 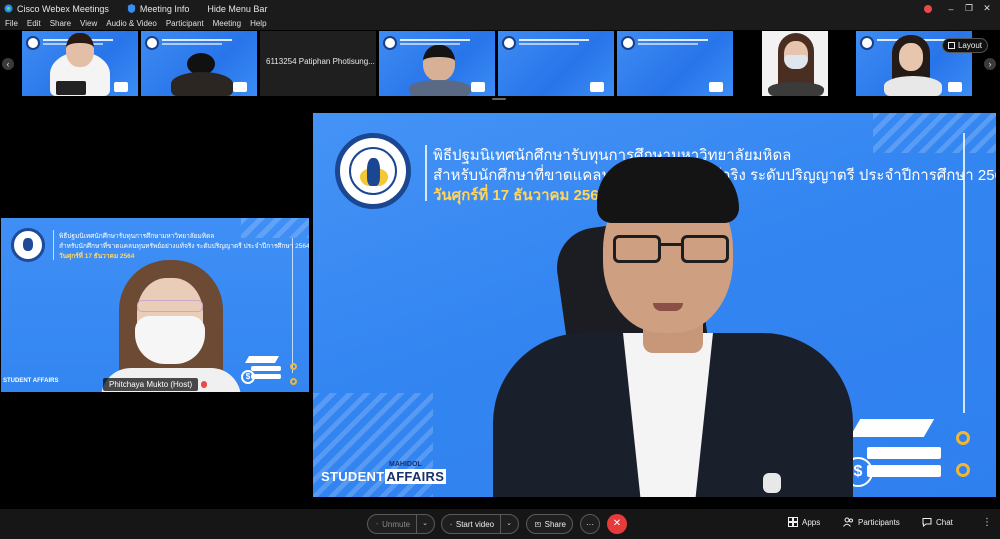 I want to click on leave-meeting-button: ✕, so click(x=617, y=524).